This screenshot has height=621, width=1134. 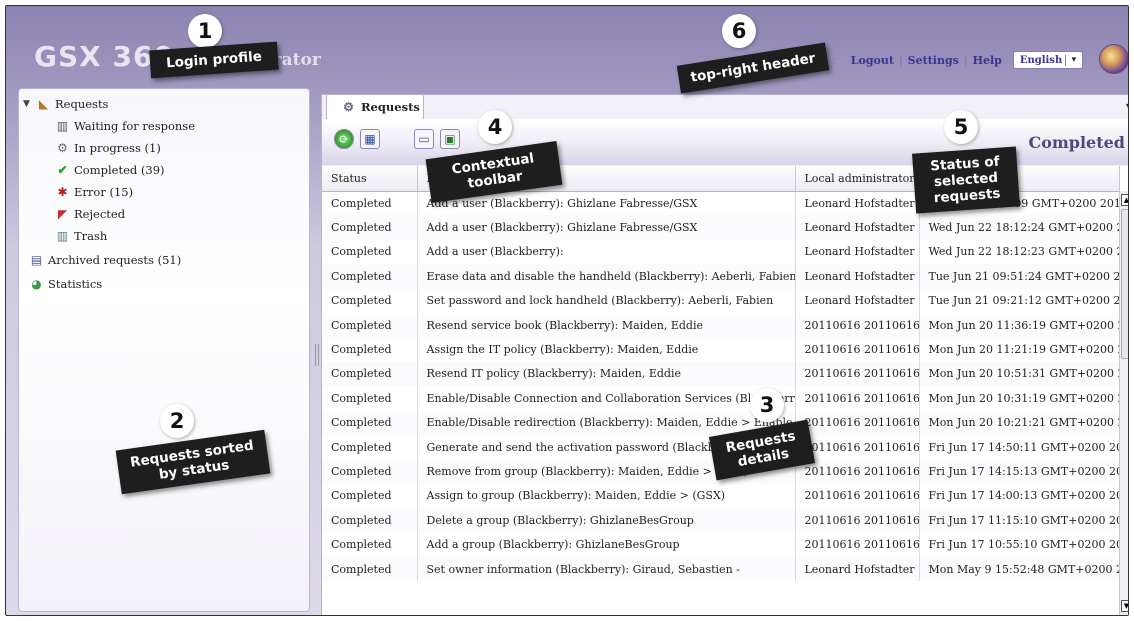 I want to click on chevron-down-icon: ▾, so click(x=1074, y=60).